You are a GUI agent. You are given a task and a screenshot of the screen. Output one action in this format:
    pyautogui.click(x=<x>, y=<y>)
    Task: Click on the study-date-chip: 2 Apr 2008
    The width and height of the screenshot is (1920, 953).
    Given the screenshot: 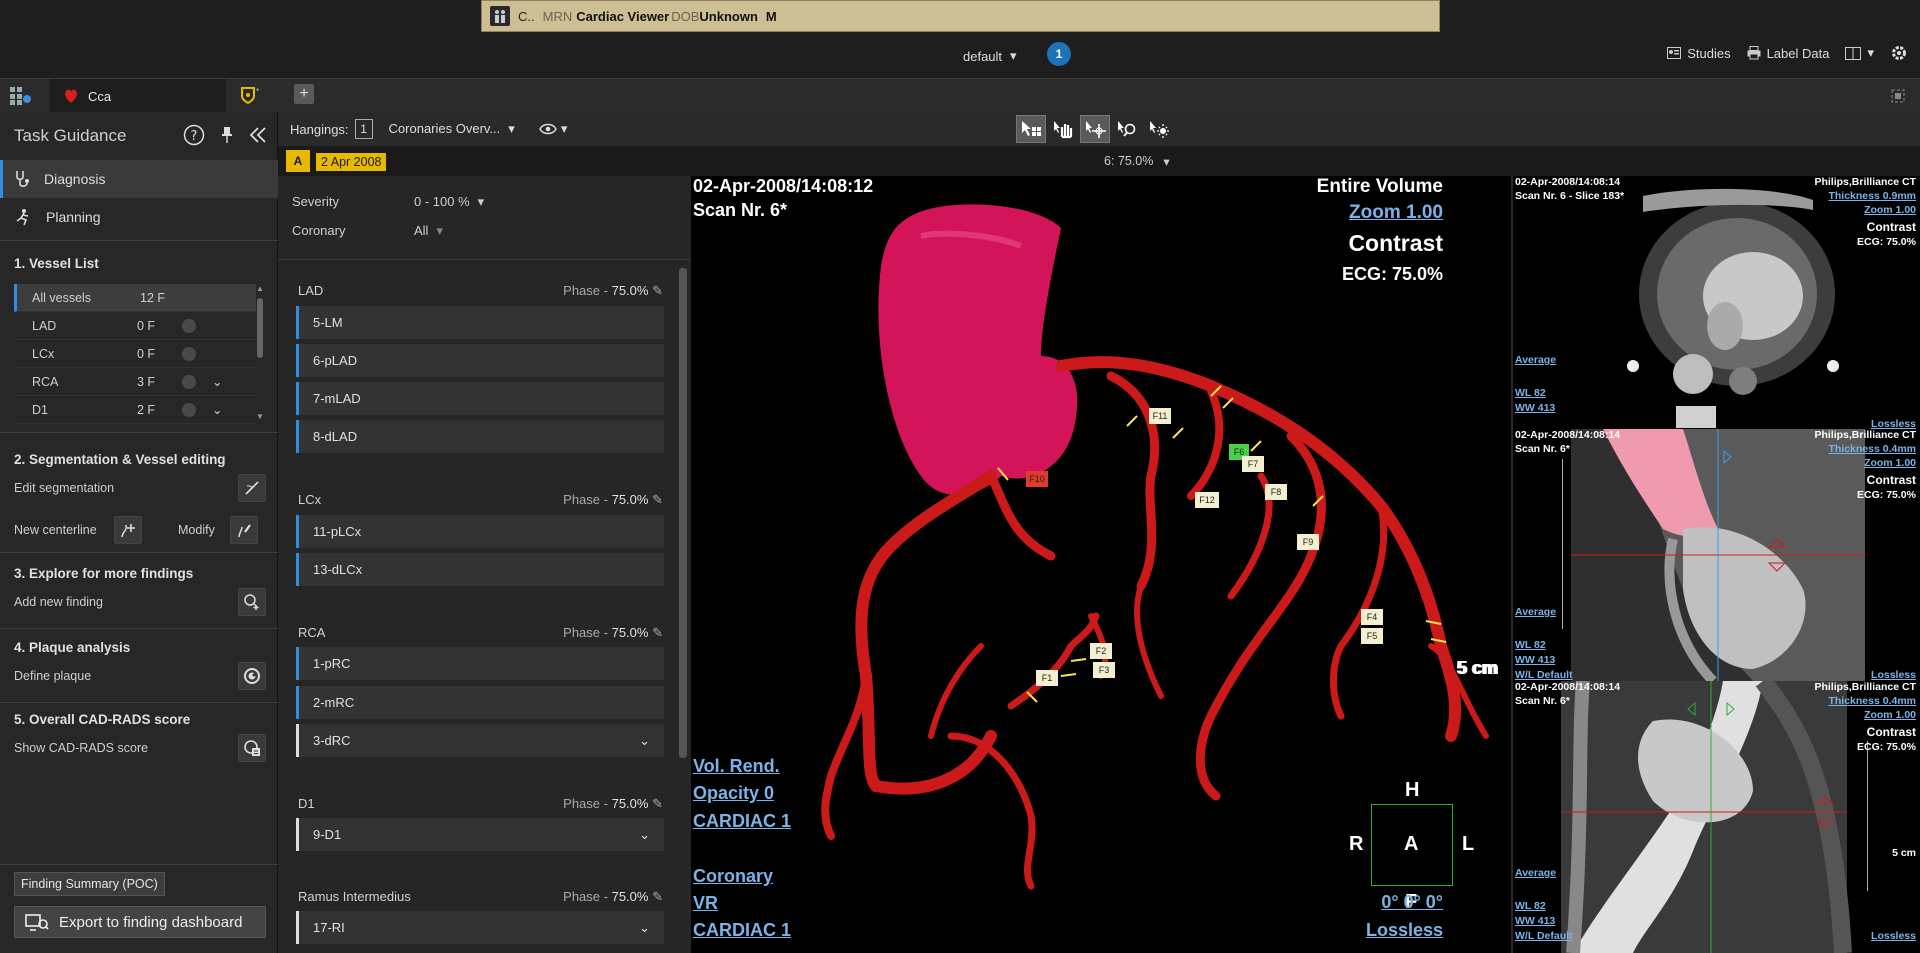 What is the action you would take?
    pyautogui.click(x=351, y=162)
    